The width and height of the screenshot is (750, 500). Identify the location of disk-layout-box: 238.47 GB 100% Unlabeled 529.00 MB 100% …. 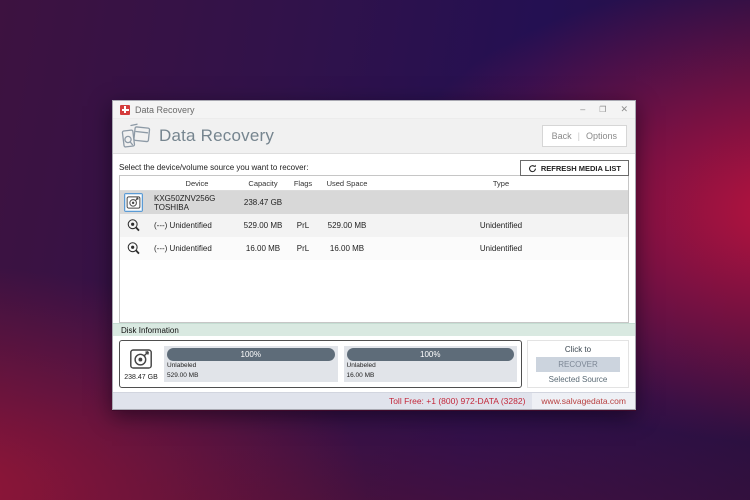
(320, 364).